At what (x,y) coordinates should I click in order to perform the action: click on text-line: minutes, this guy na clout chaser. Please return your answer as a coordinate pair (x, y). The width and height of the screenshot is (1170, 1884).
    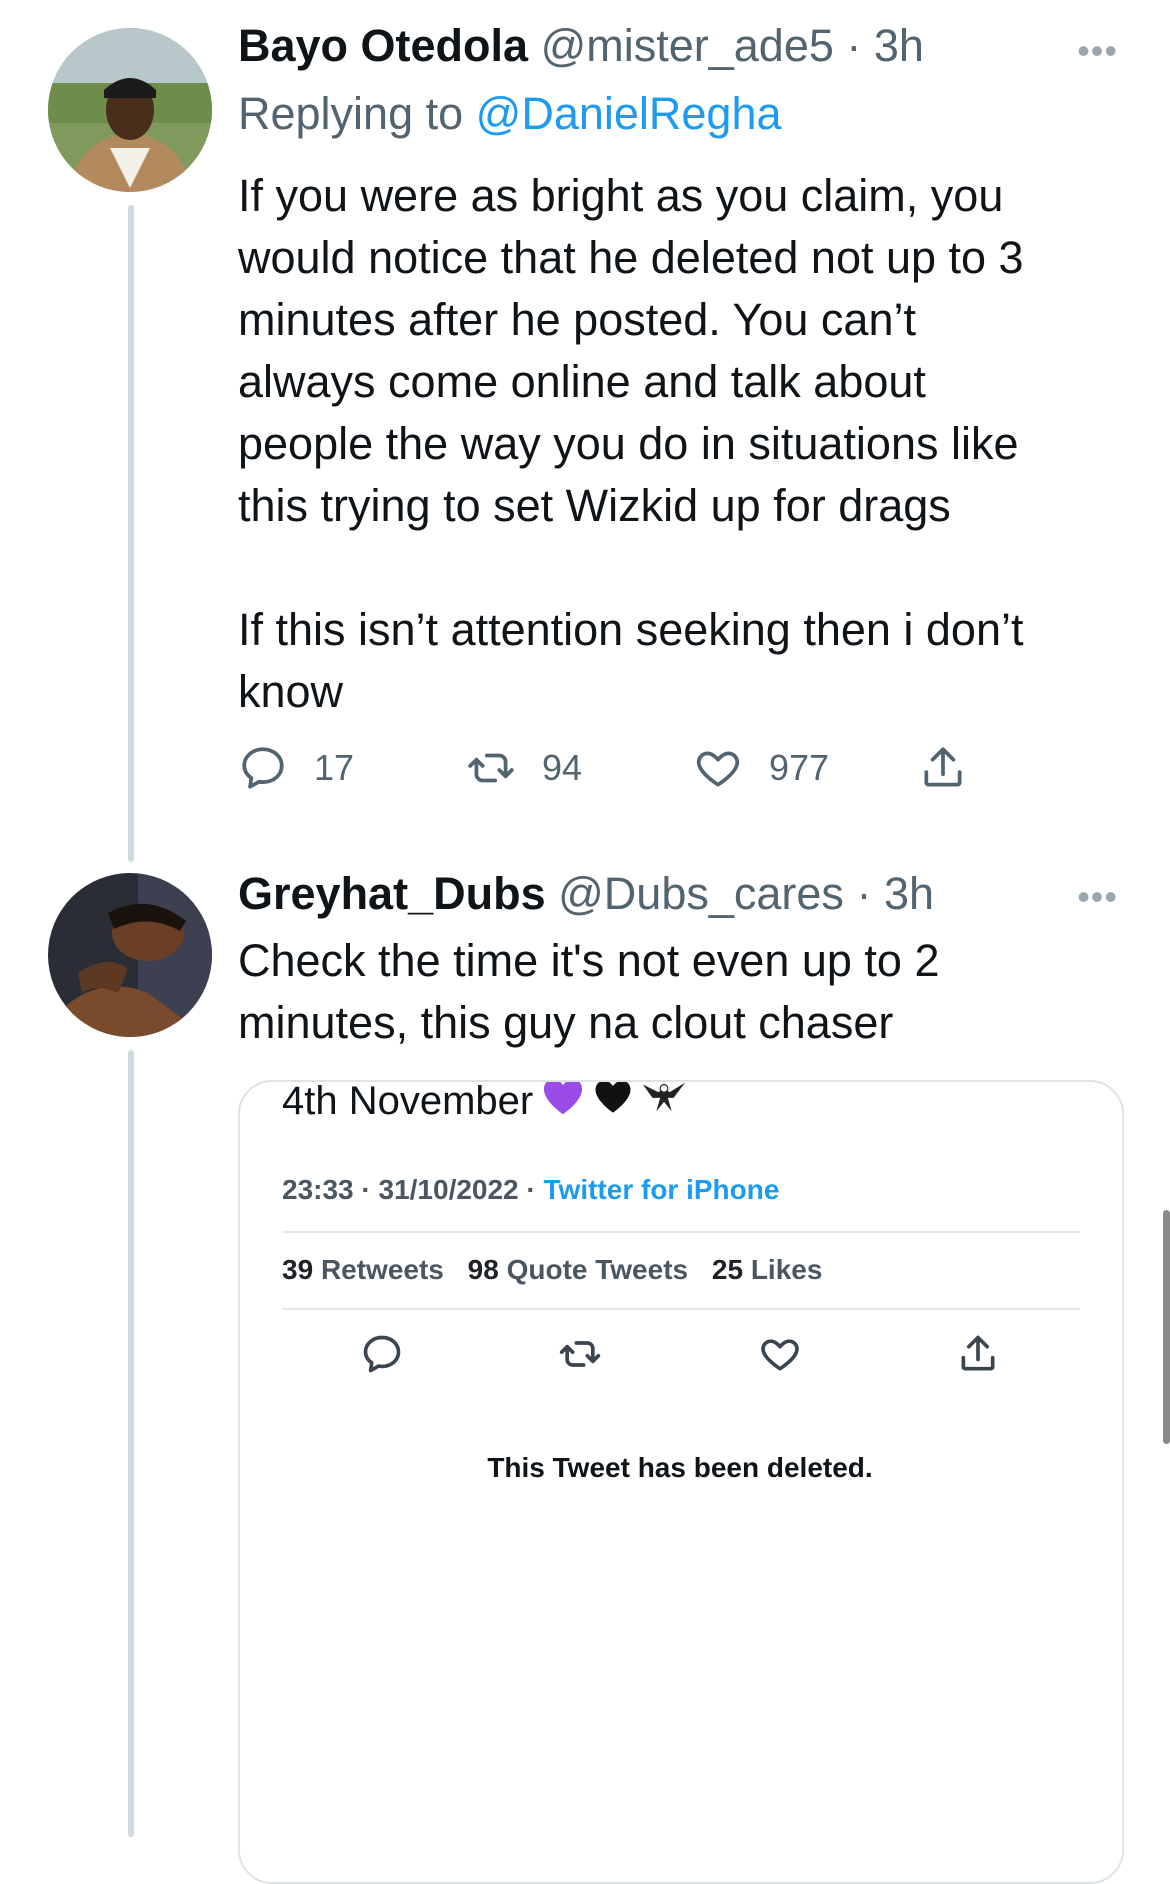
    Looking at the image, I should click on (566, 1022).